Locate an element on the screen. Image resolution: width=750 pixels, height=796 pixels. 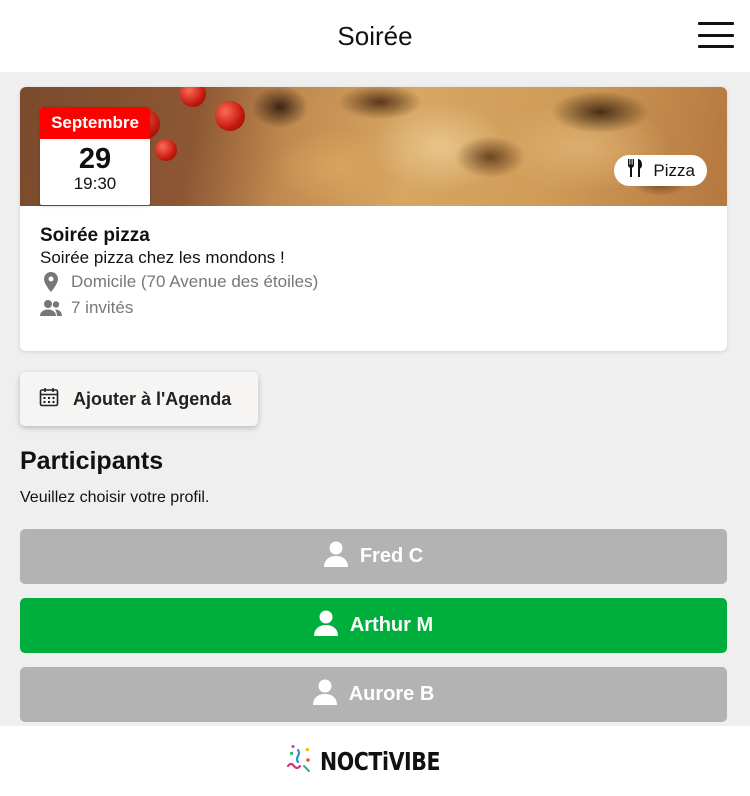
logo-text: NOCTiVIBE is located at coordinates (379, 761).